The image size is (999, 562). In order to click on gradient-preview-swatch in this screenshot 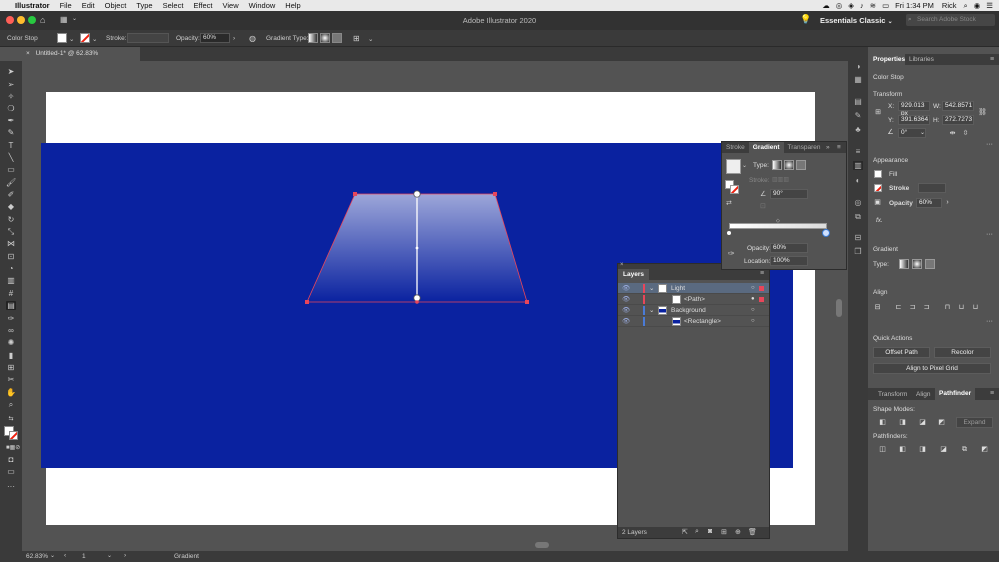, I will do `click(733, 166)`.